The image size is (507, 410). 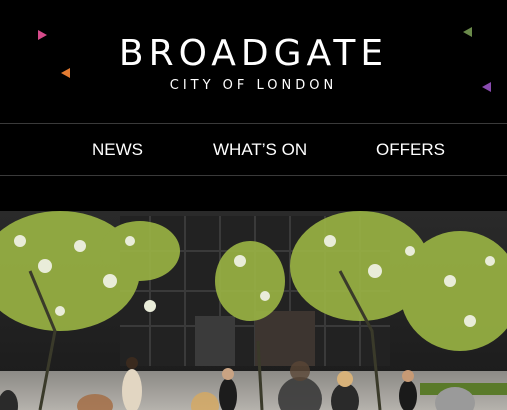 I want to click on nav-item-whats-on: WHAT’S ON, so click(x=260, y=149).